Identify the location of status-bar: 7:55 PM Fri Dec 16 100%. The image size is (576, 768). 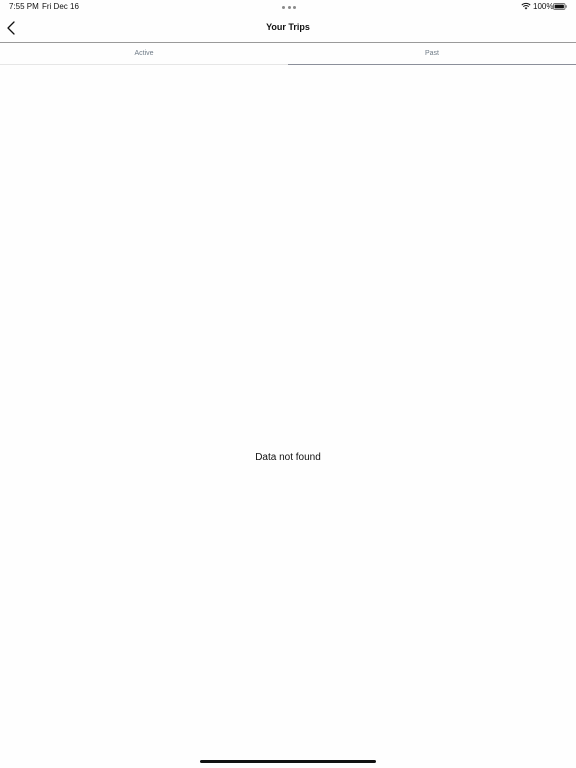
(288, 7).